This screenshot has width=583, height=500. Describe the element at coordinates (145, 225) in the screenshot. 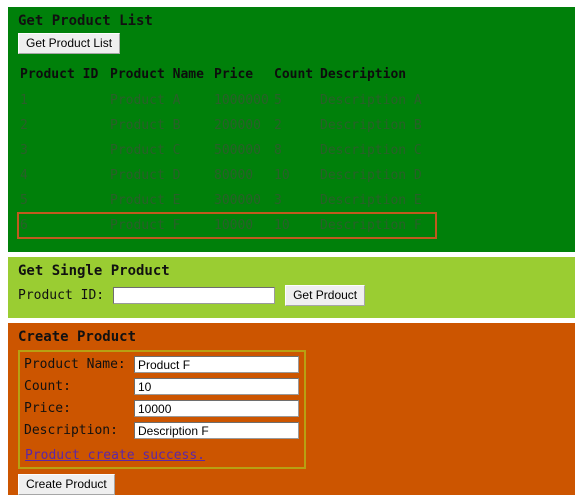

I see `cell-product-name: Product F` at that location.